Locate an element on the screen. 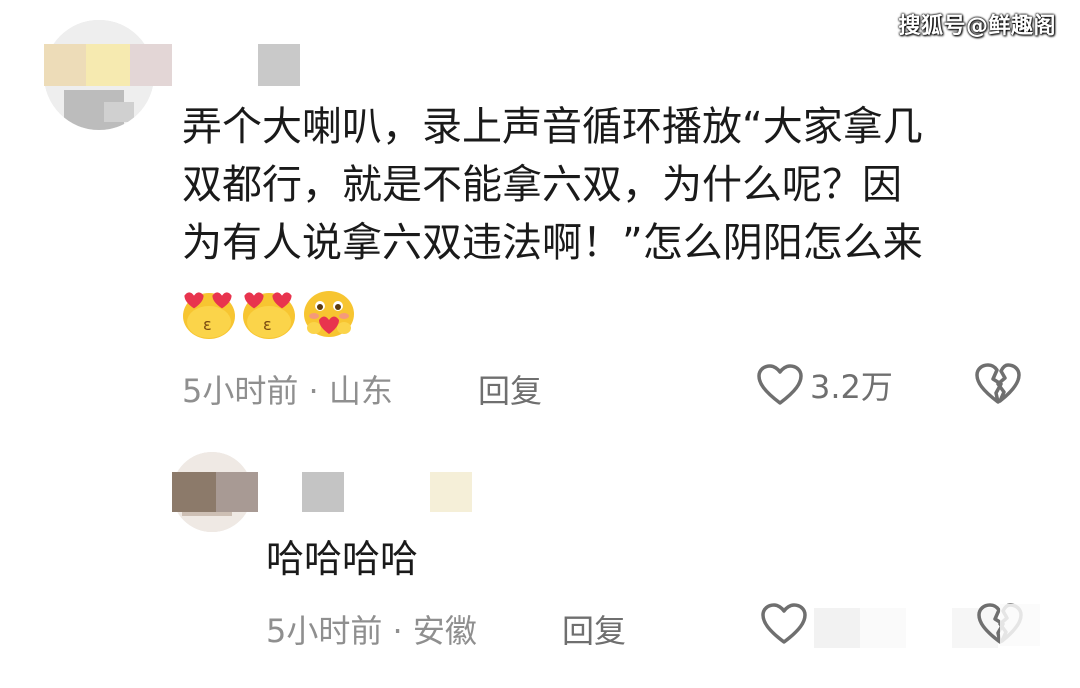 This screenshot has height=688, width=1080. comment-line: 双都行，就是不能拿六双，为什么呢？因 is located at coordinates (542, 185).